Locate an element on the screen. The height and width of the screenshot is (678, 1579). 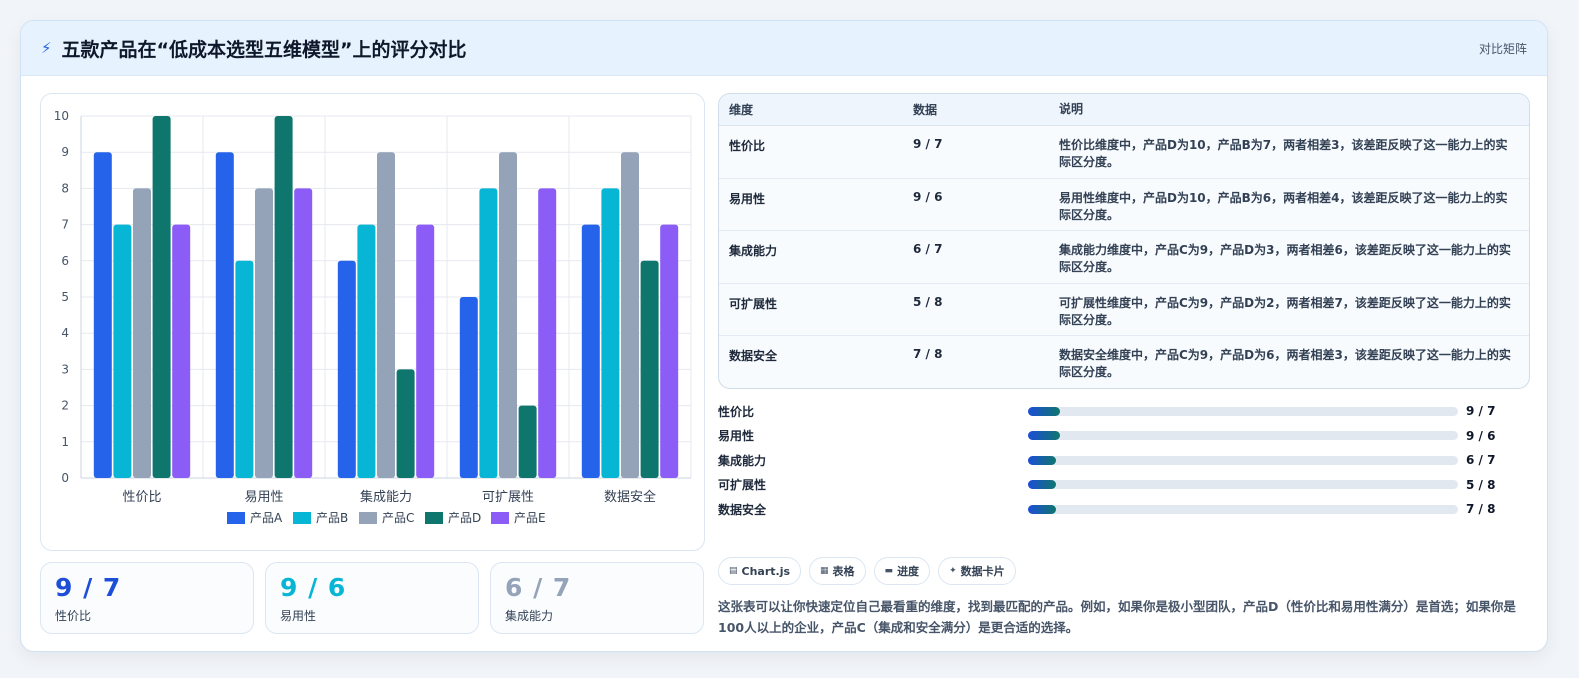
panel-header: ⚡ 五款产品在“低成本选型五维模型”上的评分对比 对比矩阵 is located at coordinates (784, 48).